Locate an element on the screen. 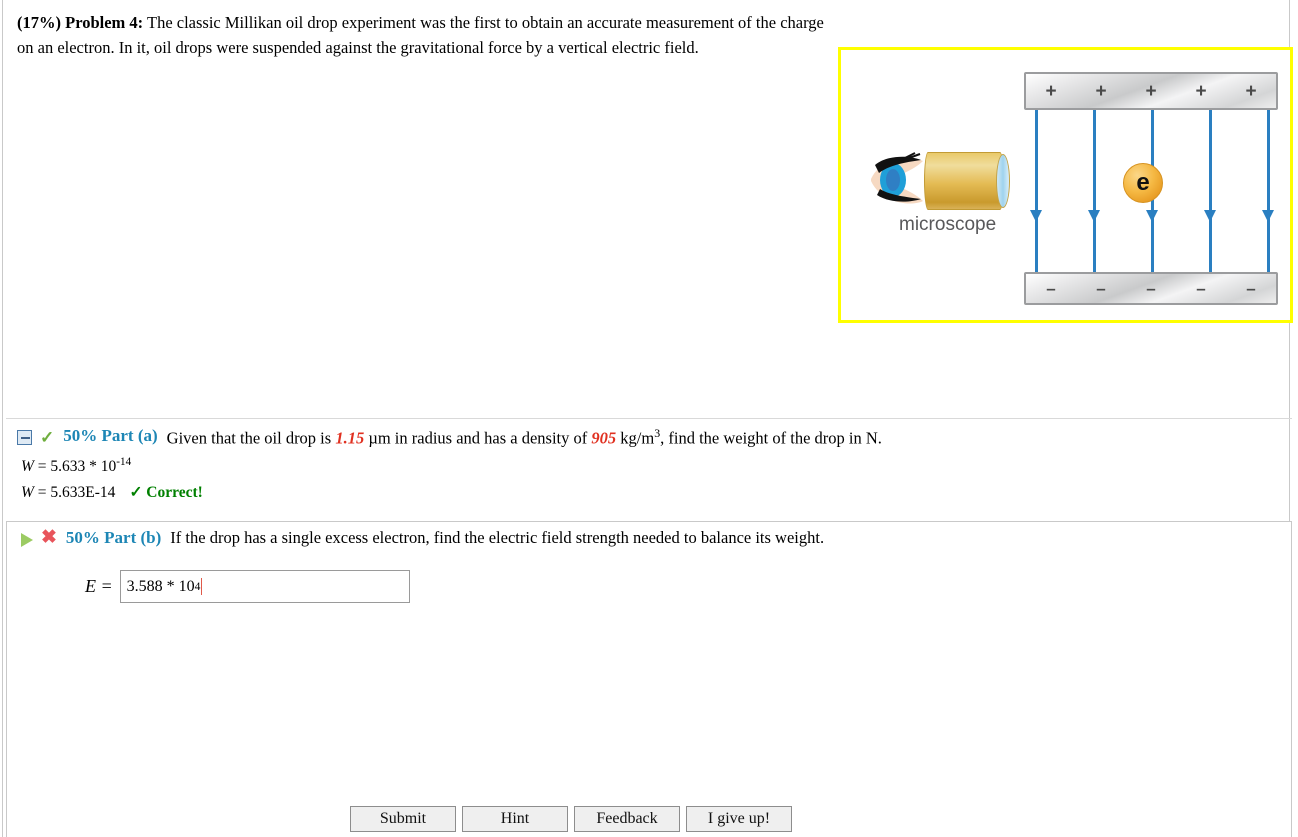 Image resolution: width=1298 pixels, height=837 pixels. eye-icon is located at coordinates (897, 180).